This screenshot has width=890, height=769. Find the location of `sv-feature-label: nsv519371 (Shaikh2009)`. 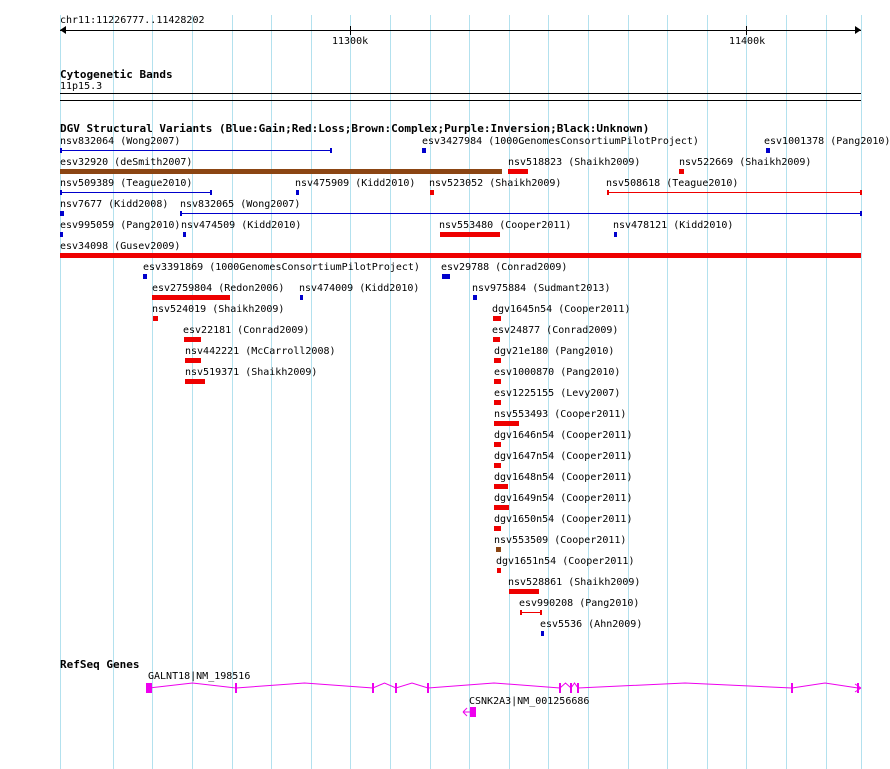

sv-feature-label: nsv519371 (Shaikh2009) is located at coordinates (251, 373).